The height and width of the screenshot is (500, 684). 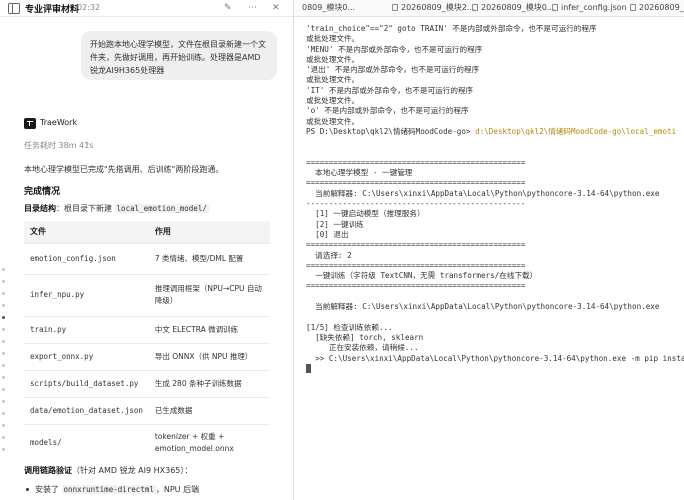 I want to click on structure-line: 目录结构：根目录下新建 local_emotion_model/, so click(x=116, y=208).